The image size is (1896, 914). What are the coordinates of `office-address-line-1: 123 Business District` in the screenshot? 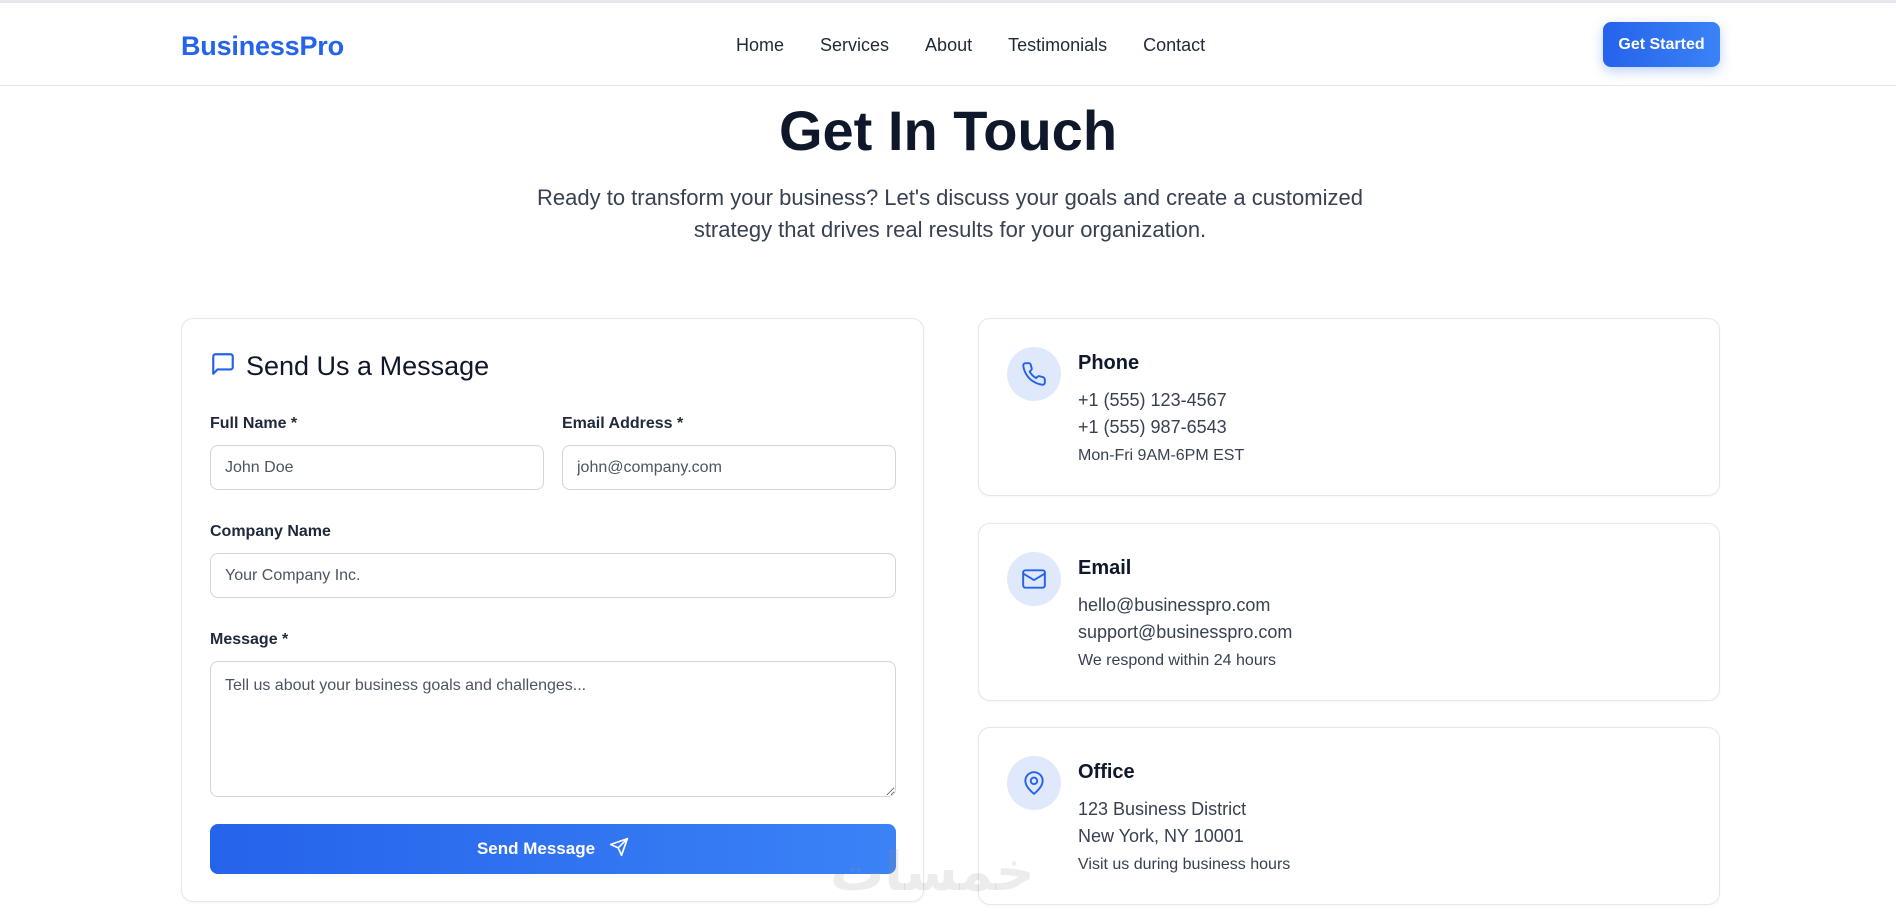 It's located at (1162, 809).